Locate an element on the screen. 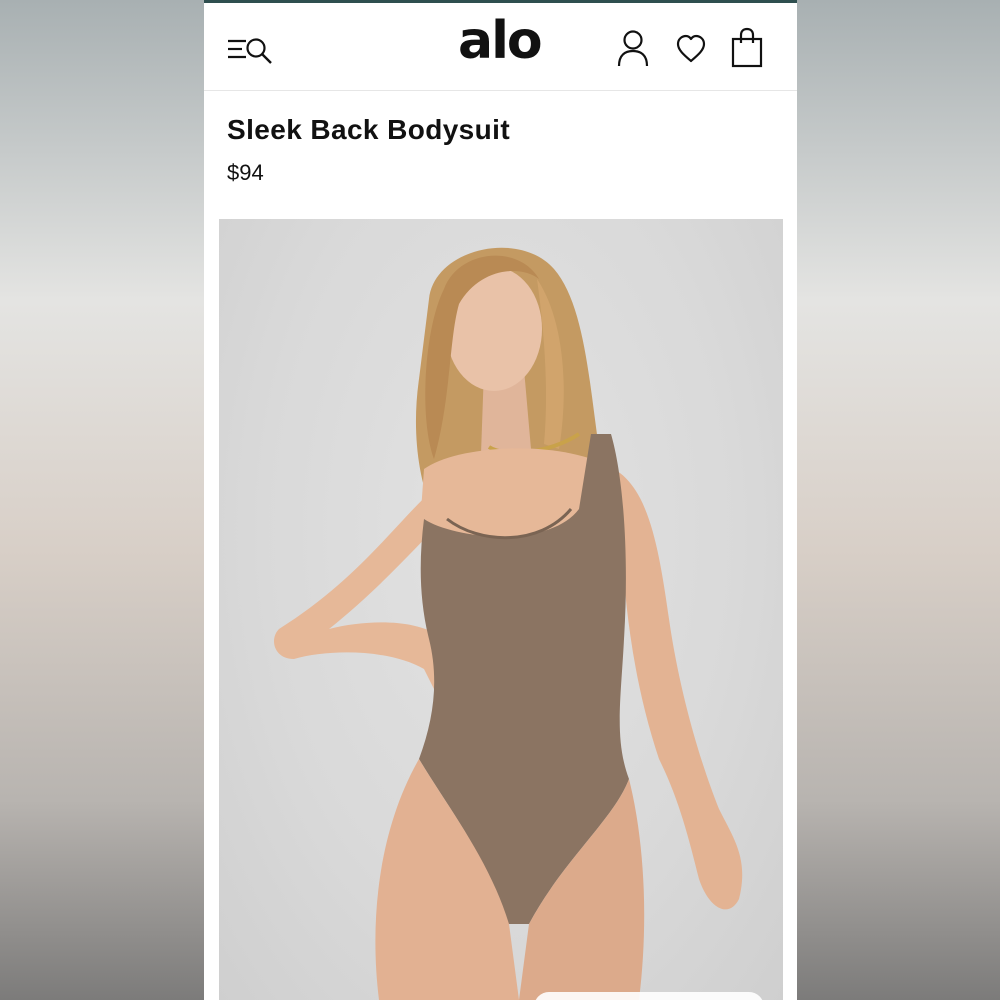  heart-icon is located at coordinates (691, 49).